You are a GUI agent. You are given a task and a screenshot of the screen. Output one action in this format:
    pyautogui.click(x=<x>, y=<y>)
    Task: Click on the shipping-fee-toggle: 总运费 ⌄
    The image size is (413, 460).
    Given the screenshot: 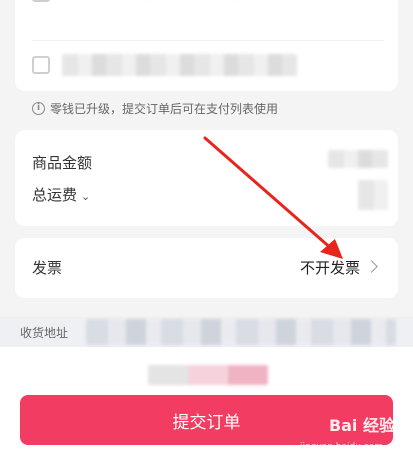 What is the action you would take?
    pyautogui.click(x=61, y=194)
    